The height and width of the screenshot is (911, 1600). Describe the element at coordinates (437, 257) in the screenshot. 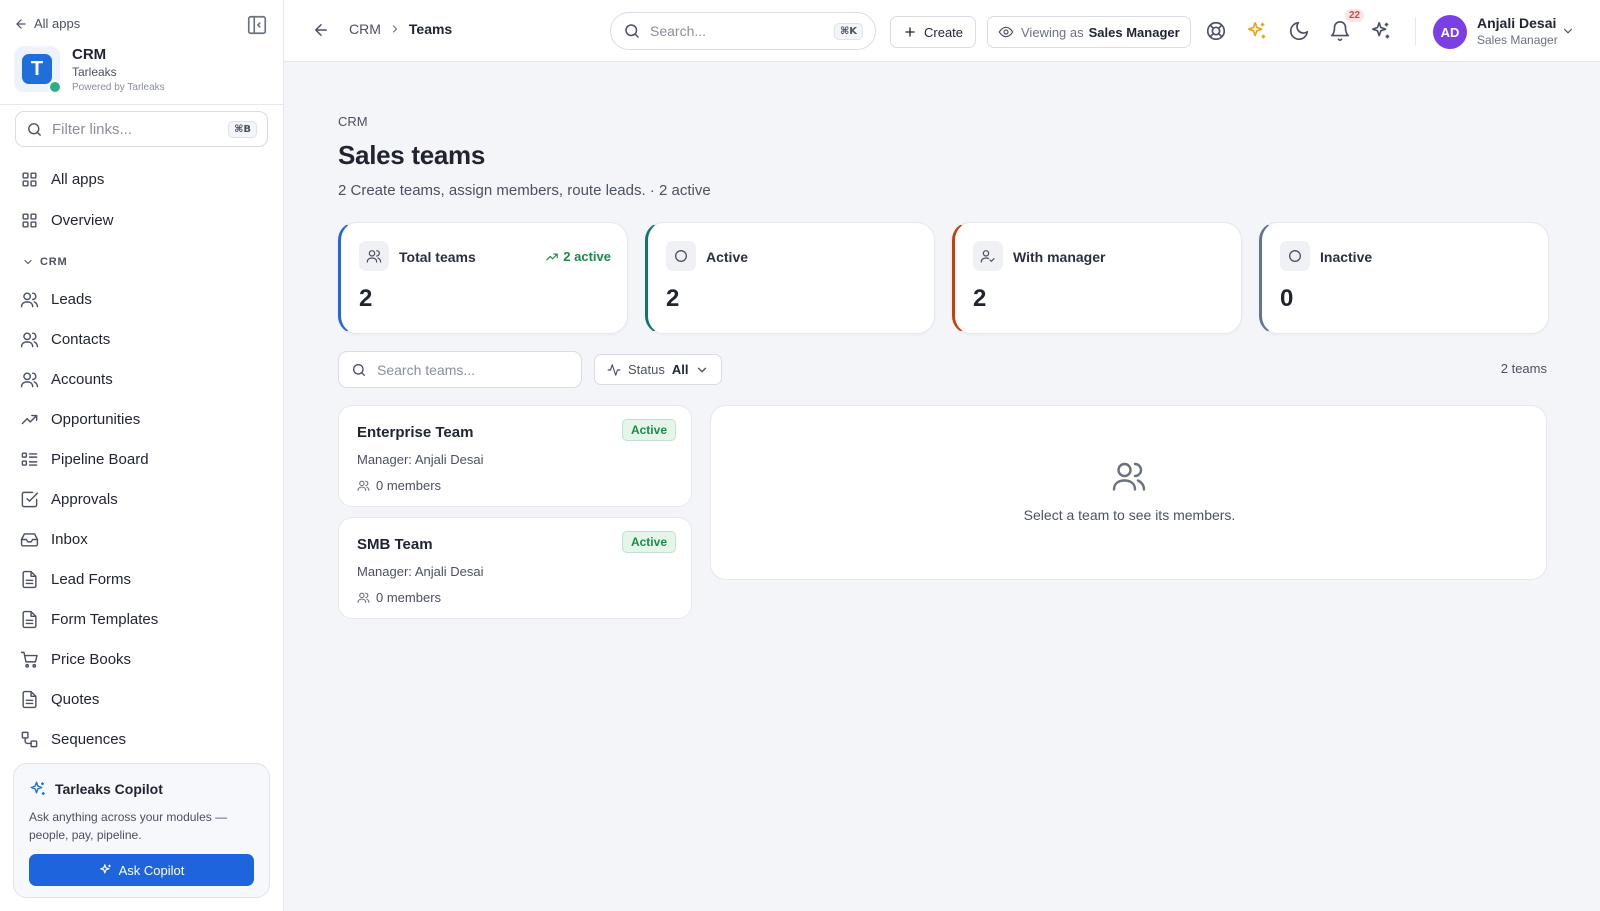

I see `stat-label: Total teams` at that location.